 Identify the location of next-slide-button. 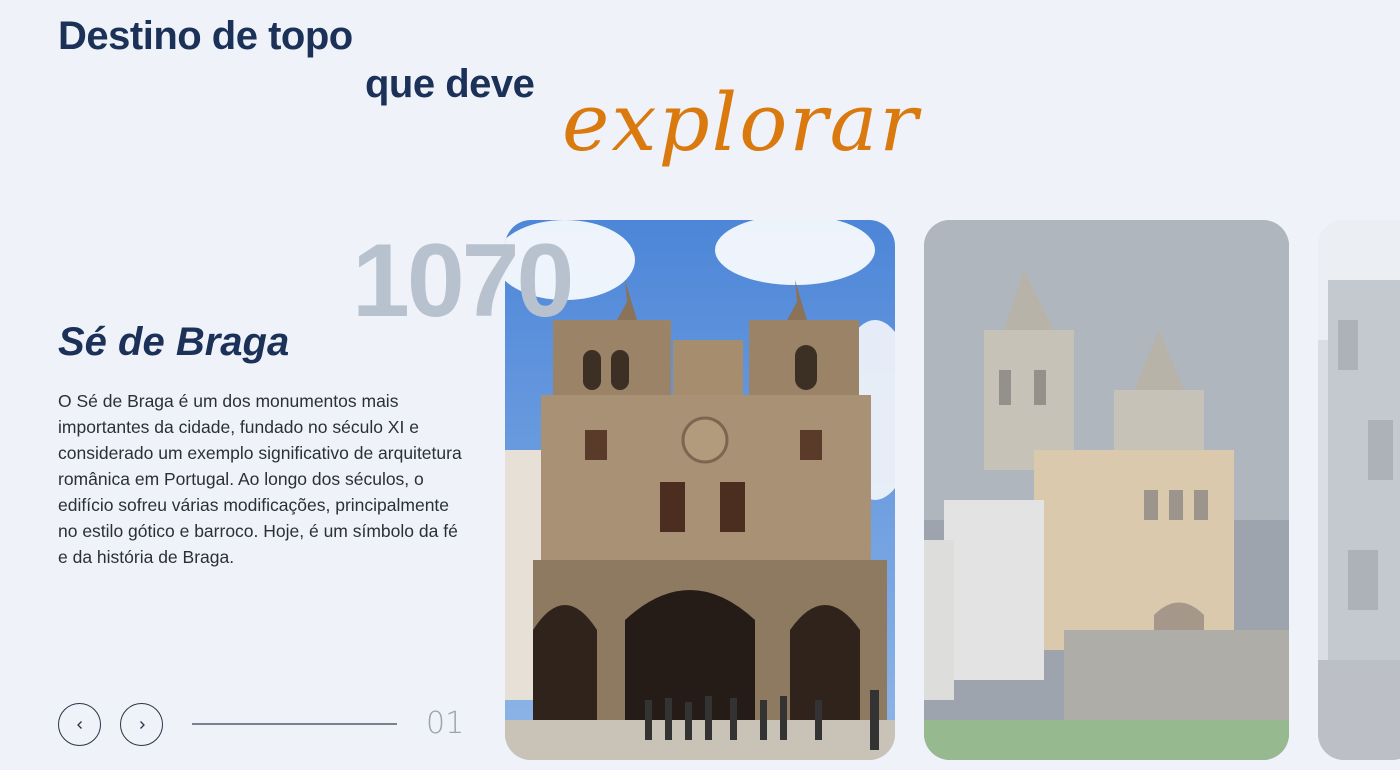
(141, 724).